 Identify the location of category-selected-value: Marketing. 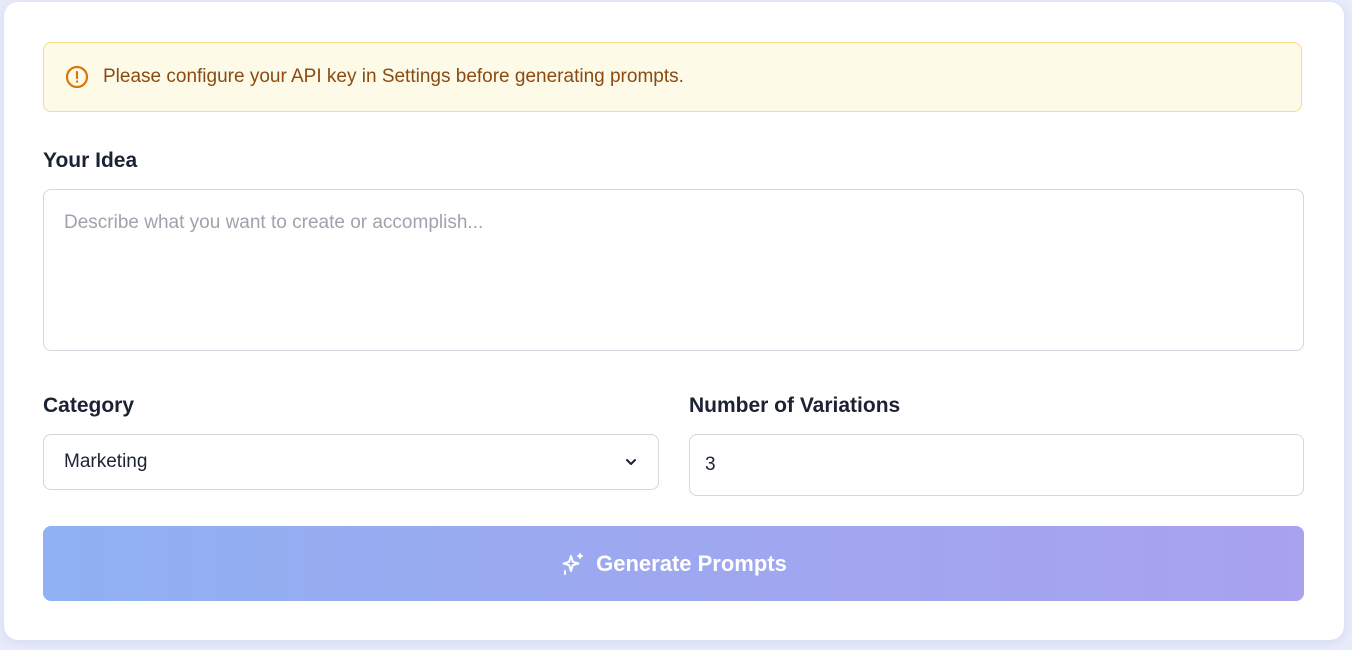
(106, 461).